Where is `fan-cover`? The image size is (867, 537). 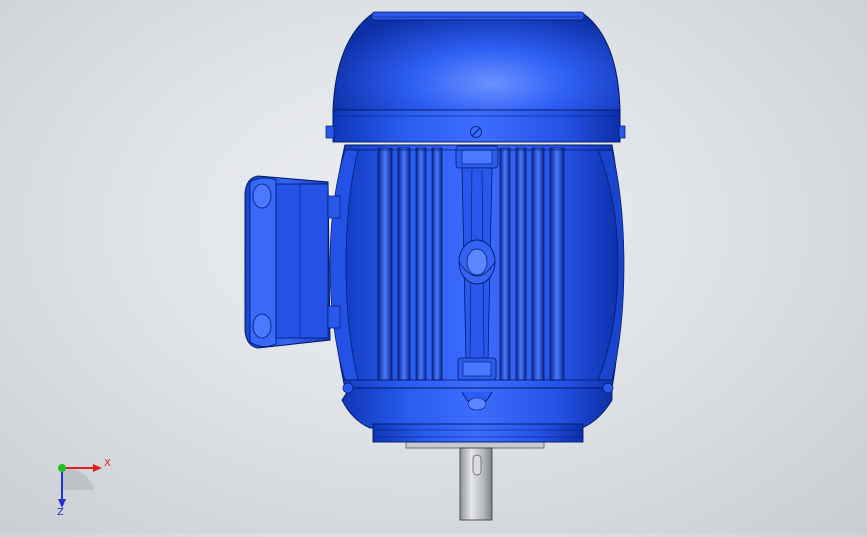 fan-cover is located at coordinates (475, 77).